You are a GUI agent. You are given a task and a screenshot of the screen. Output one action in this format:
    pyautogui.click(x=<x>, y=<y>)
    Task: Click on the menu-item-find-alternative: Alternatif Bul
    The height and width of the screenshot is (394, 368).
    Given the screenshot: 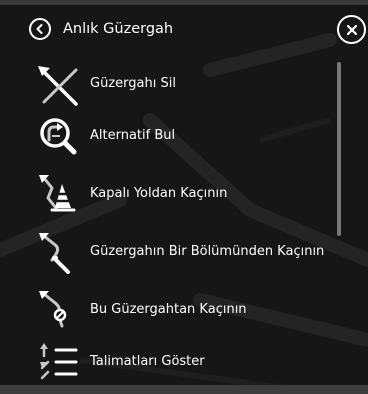 What is the action you would take?
    pyautogui.click(x=168, y=136)
    